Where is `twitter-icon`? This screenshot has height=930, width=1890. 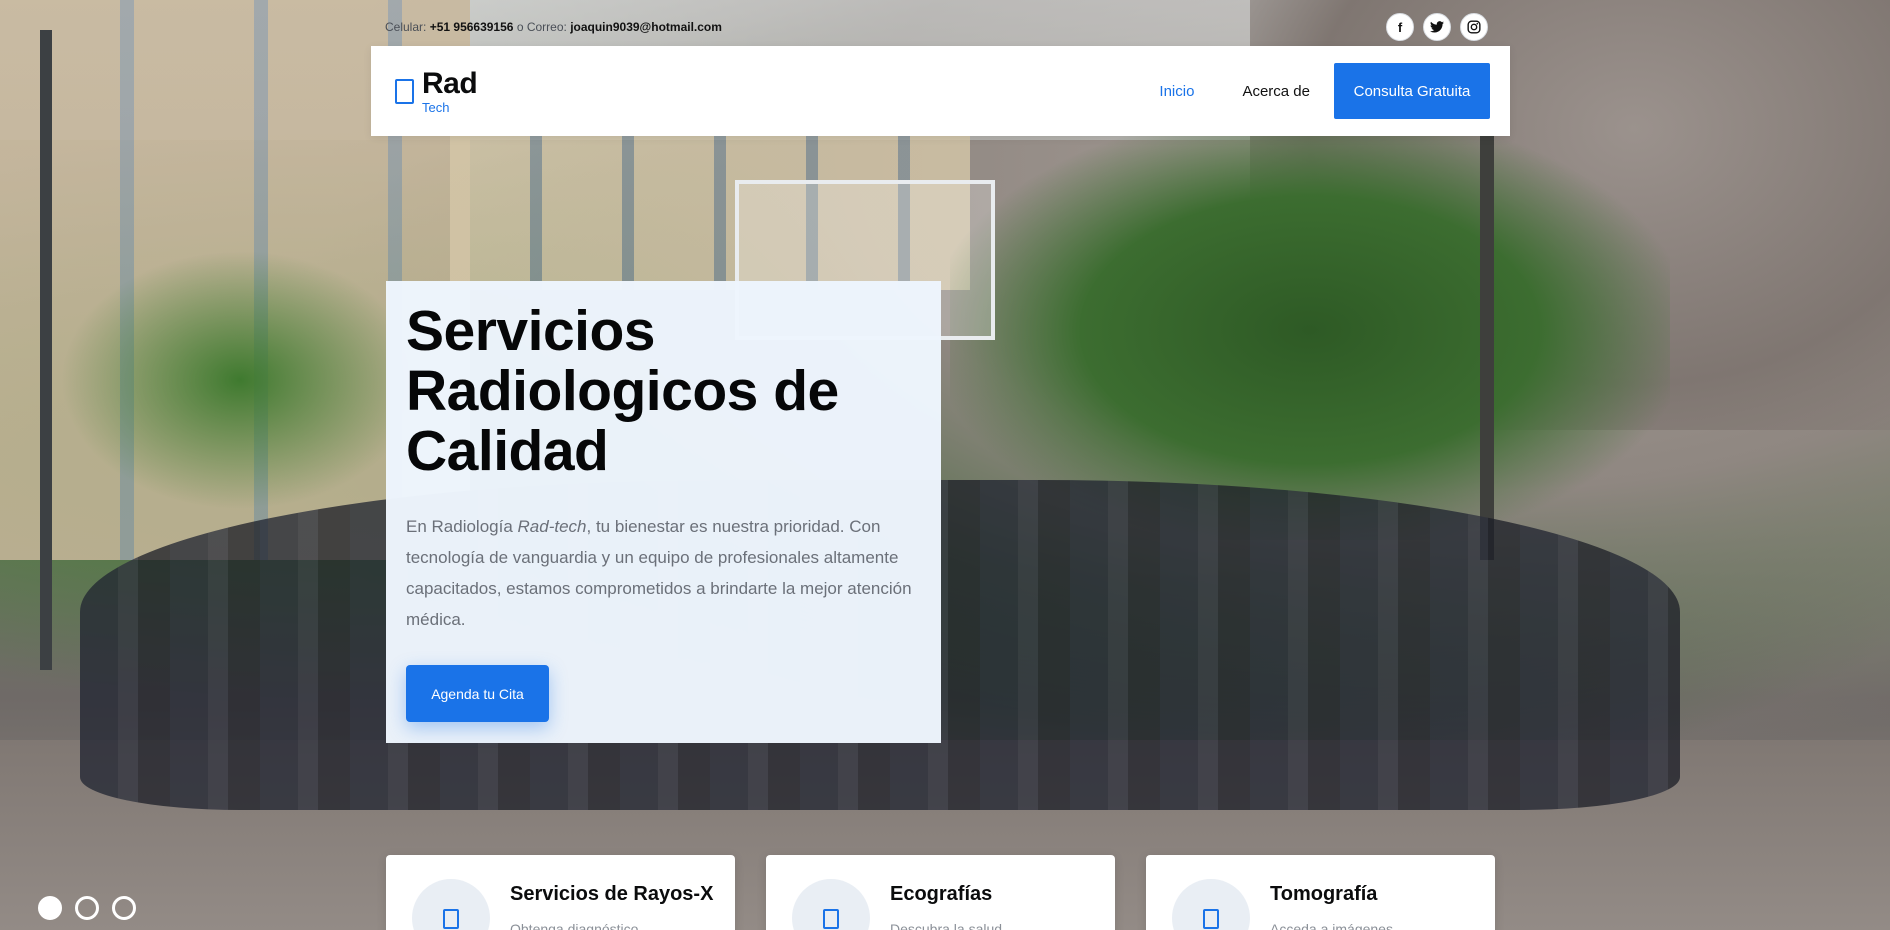
twitter-icon is located at coordinates (1437, 27).